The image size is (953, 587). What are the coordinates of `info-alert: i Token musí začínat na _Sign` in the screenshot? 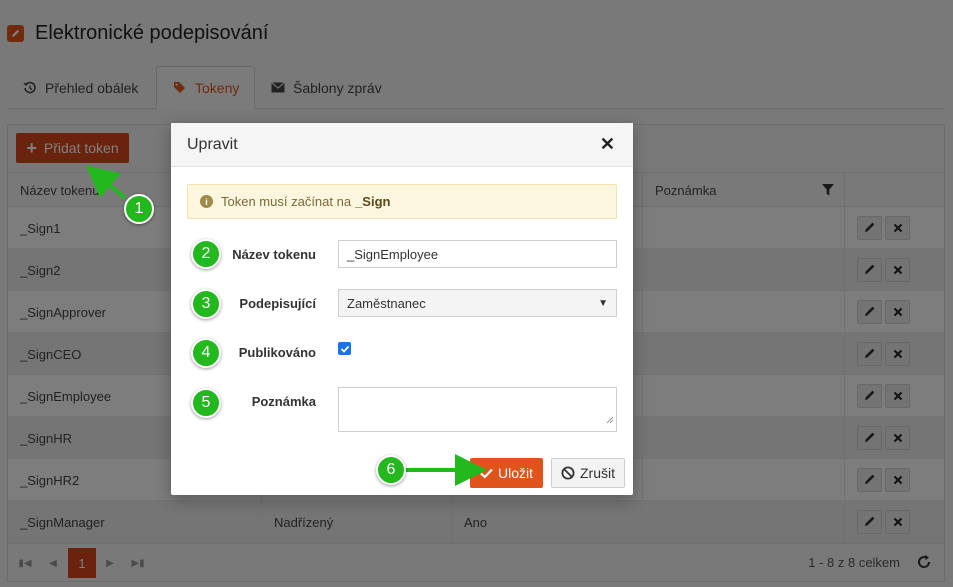 It's located at (402, 201).